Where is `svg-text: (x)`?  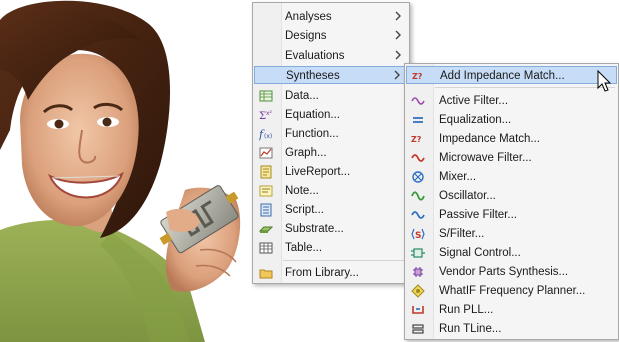
svg-text: (x) is located at coordinates (268, 136).